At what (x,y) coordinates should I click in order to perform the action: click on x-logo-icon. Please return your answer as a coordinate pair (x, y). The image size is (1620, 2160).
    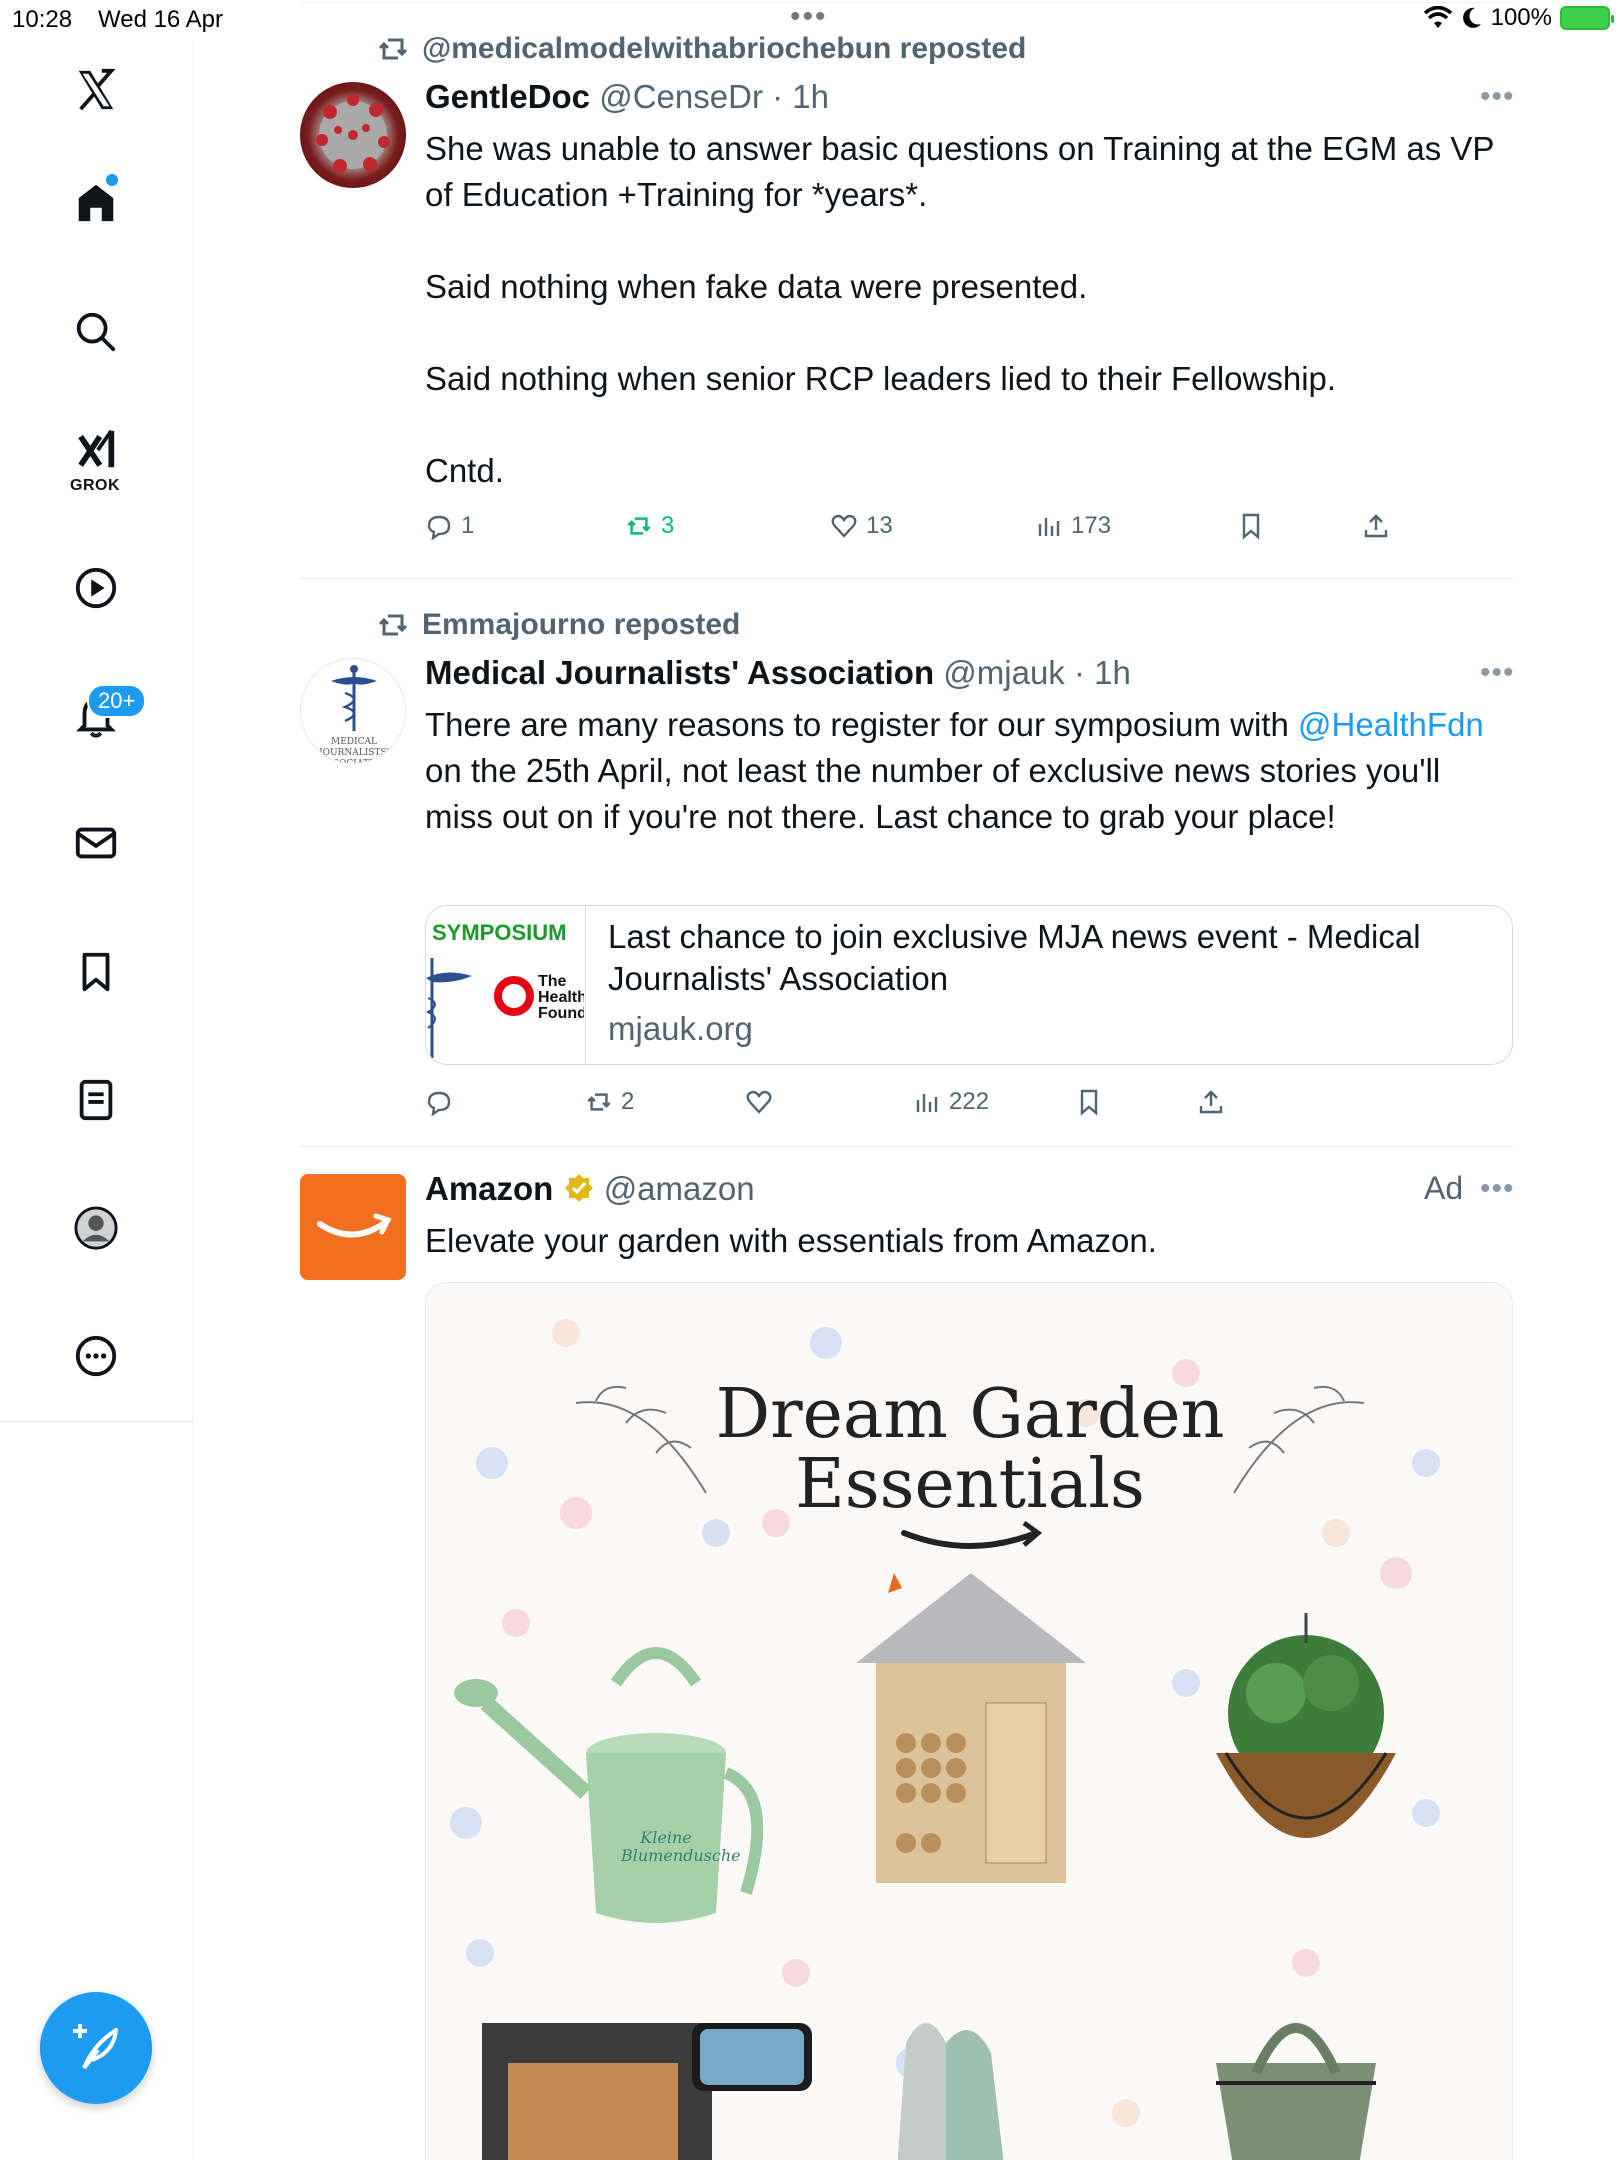
    Looking at the image, I should click on (96, 90).